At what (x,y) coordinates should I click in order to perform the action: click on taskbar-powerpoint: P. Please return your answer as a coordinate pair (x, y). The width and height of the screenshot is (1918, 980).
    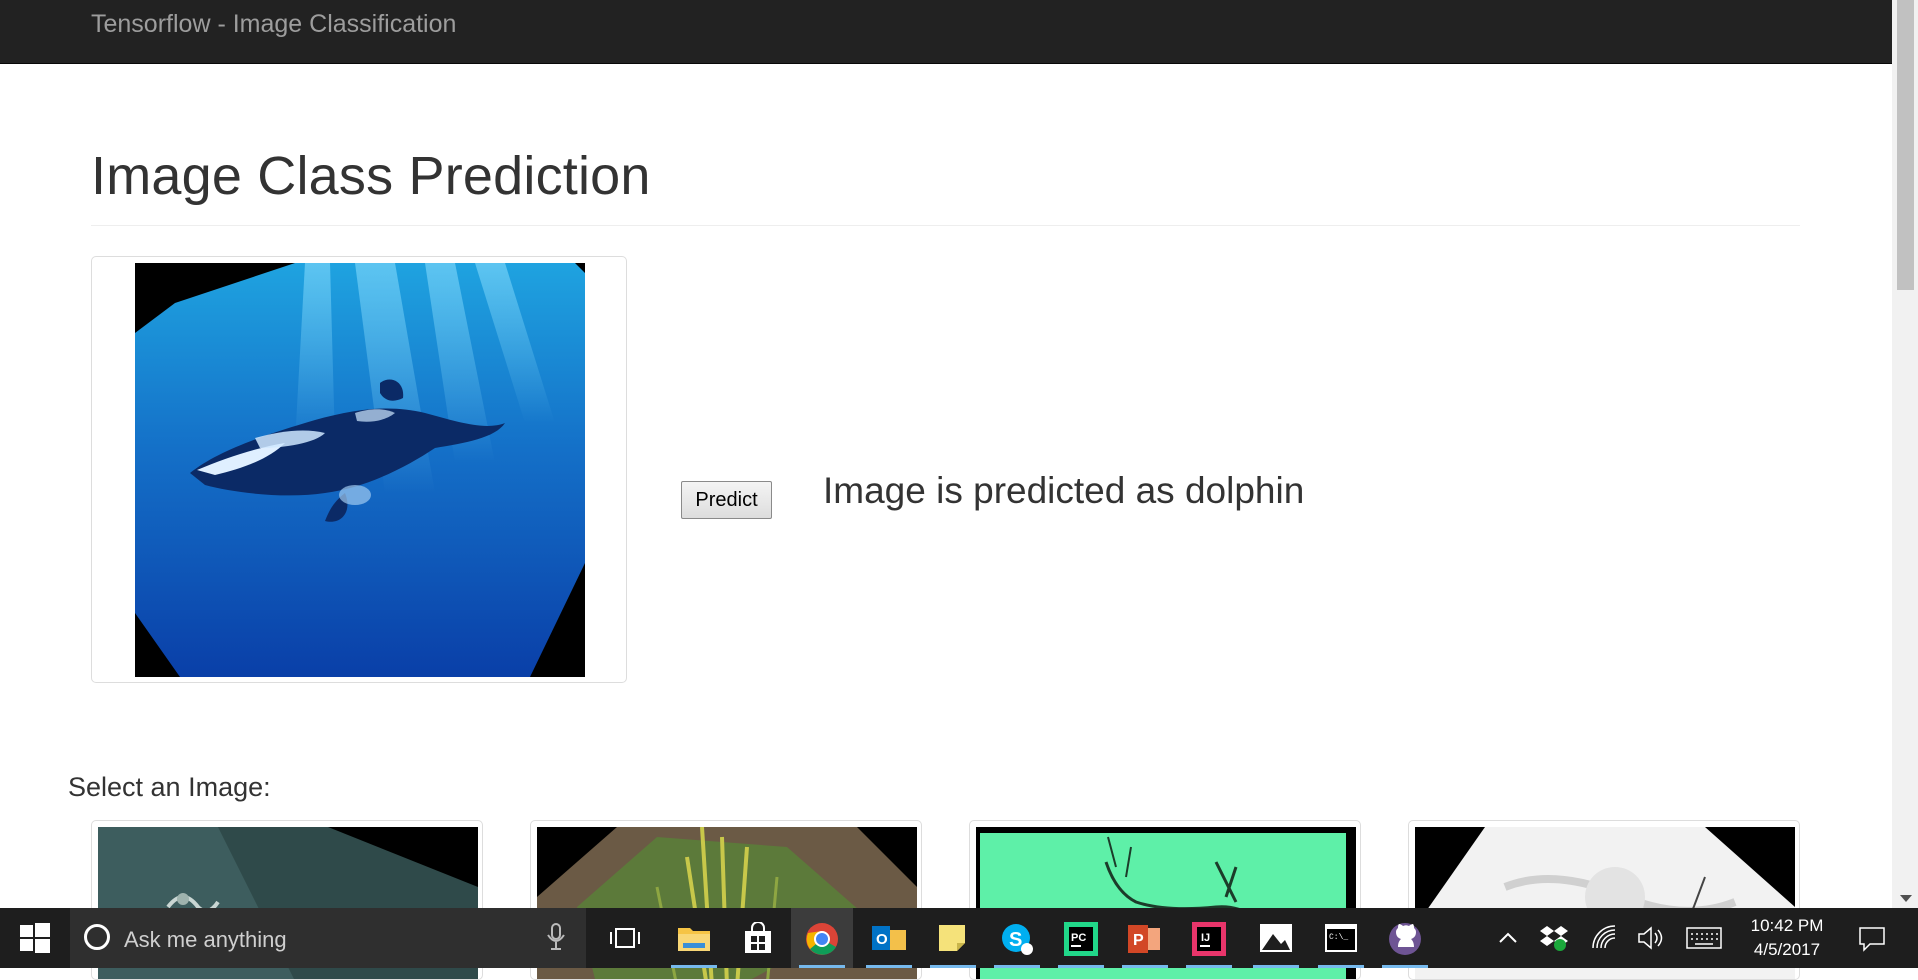
    Looking at the image, I should click on (1145, 938).